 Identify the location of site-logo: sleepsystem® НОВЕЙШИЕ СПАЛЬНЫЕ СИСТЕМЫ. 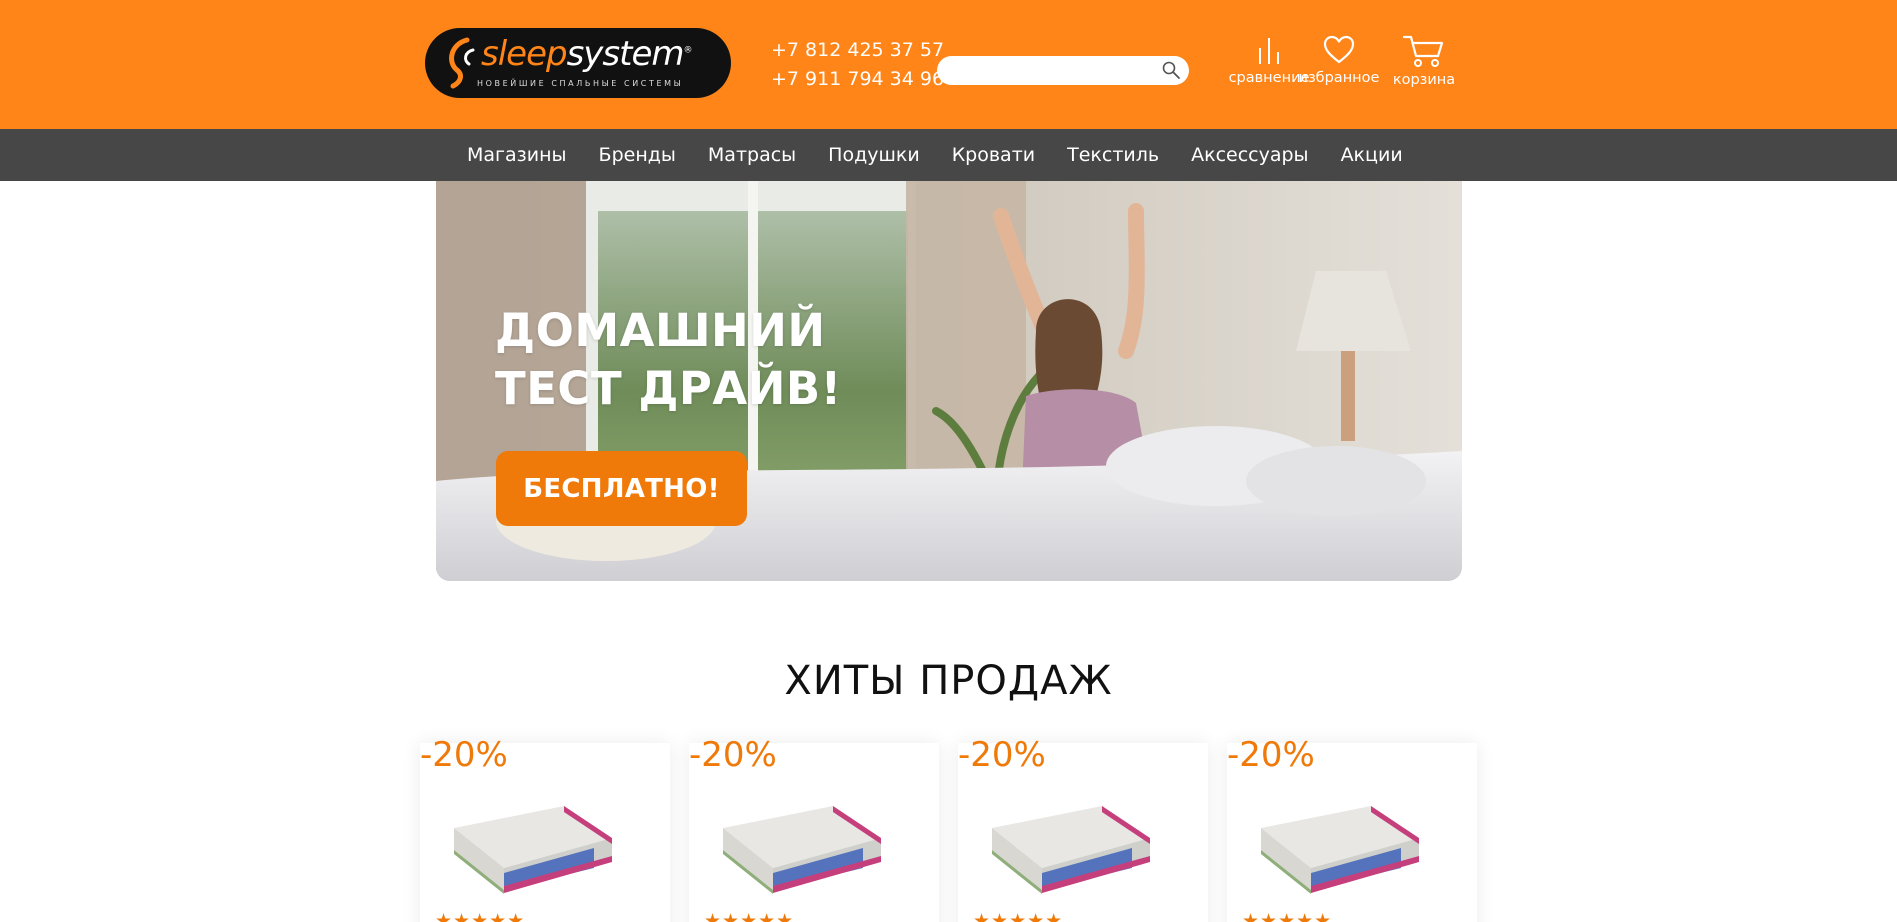
(578, 63).